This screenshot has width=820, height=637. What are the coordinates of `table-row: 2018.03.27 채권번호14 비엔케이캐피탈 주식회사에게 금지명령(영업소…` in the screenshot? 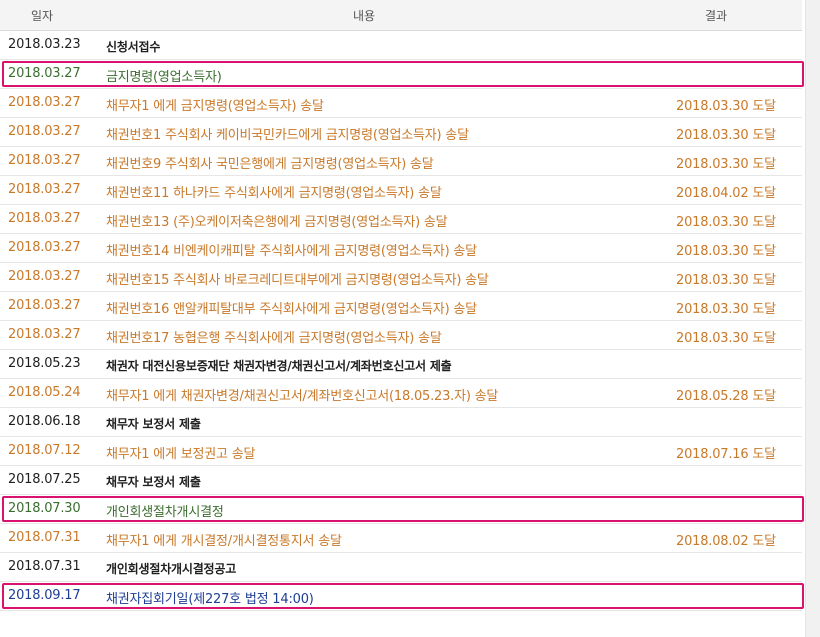 It's located at (401, 248).